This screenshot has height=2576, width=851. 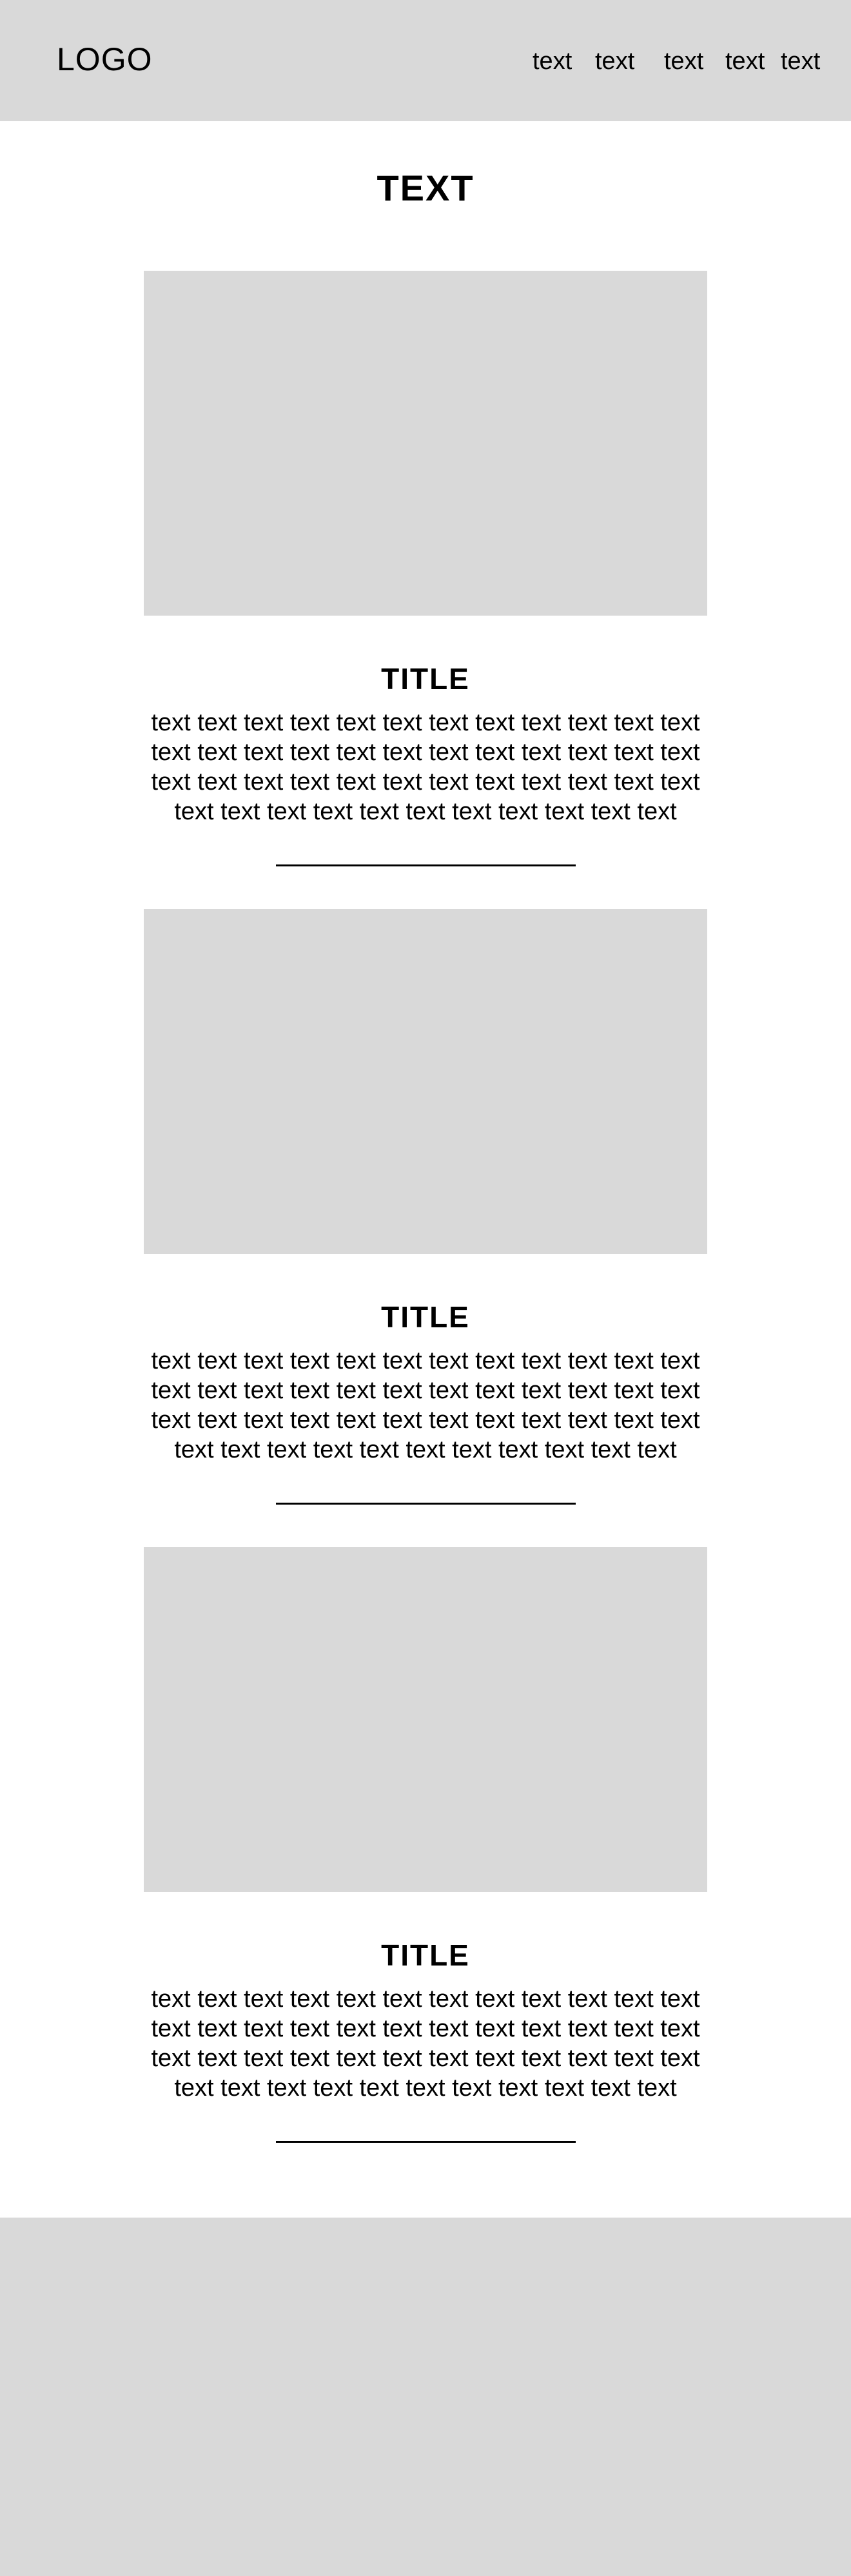 I want to click on section-3-title: TITLE, so click(x=425, y=1955).